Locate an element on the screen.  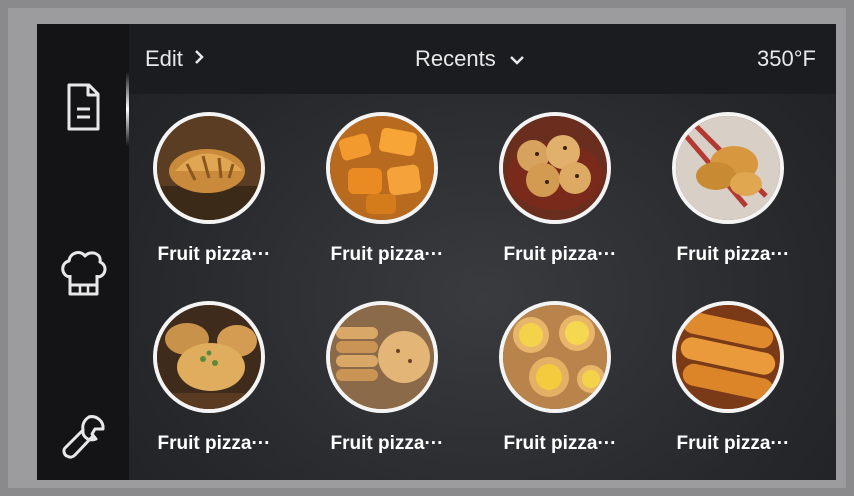
sidebar-item-recipes is located at coordinates (83, 109).